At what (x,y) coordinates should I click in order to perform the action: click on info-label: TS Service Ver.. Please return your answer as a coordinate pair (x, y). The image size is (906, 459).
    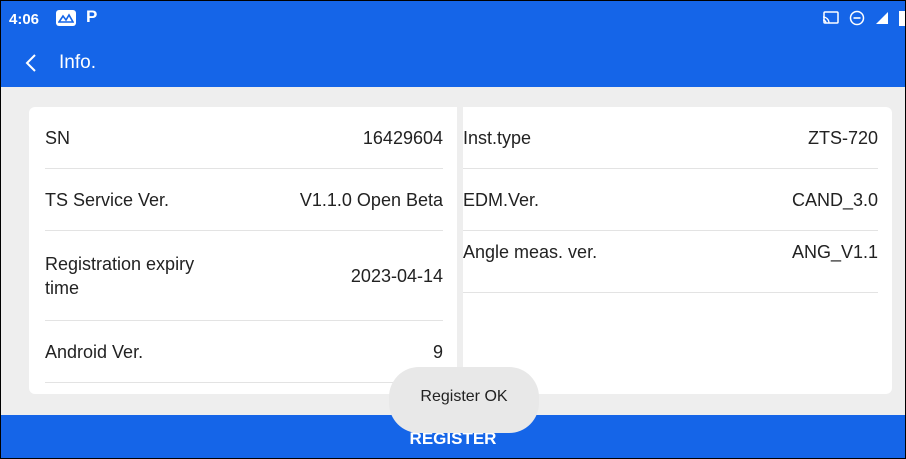
    Looking at the image, I should click on (107, 199).